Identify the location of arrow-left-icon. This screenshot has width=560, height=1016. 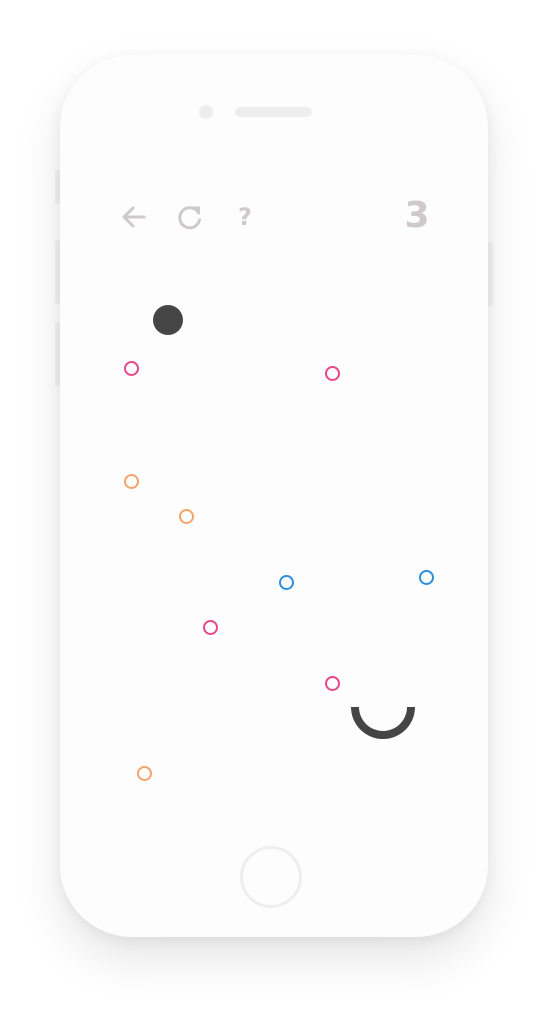
(134, 217).